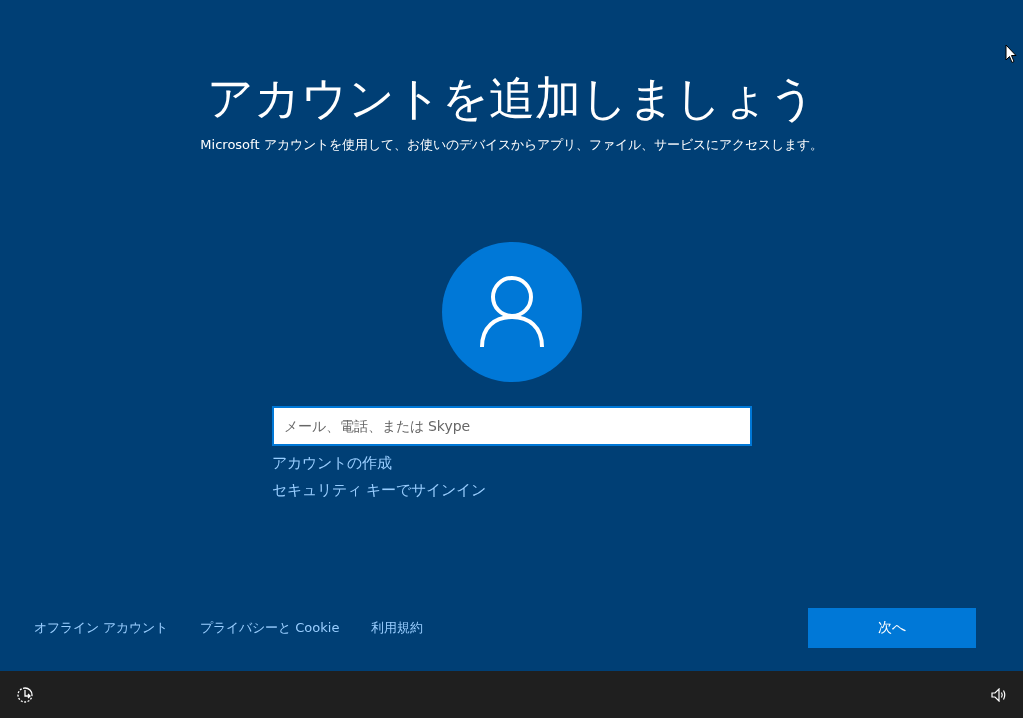 The height and width of the screenshot is (718, 1023). What do you see at coordinates (511, 98) in the screenshot?
I see `page-title: アカウントを追加しましょう` at bounding box center [511, 98].